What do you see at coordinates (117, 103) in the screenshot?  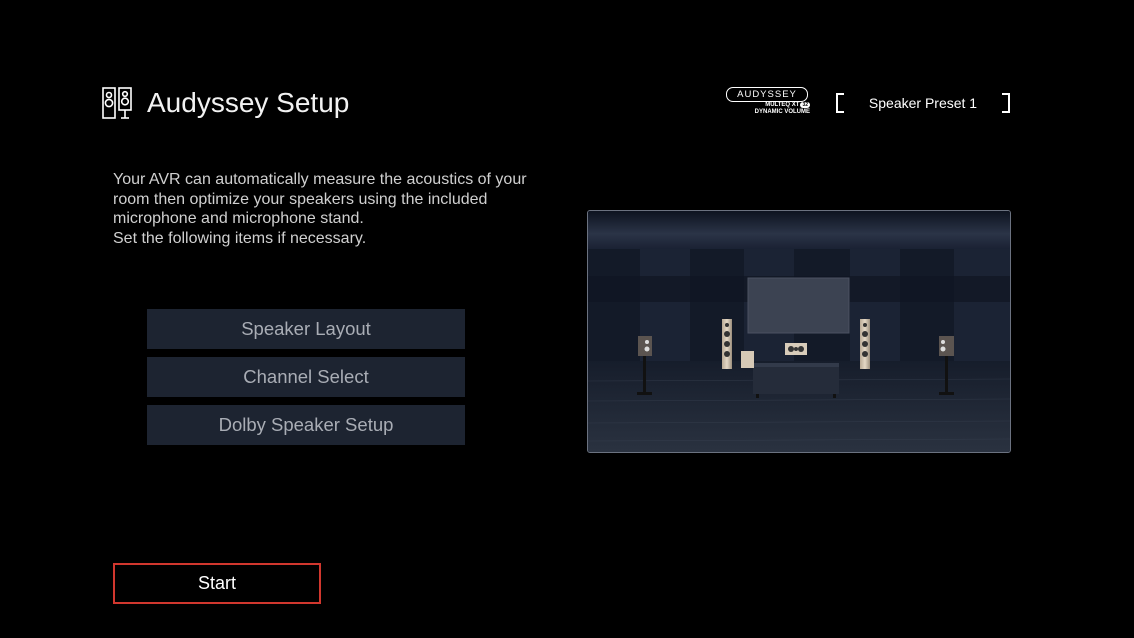 I see `speakers-icon` at bounding box center [117, 103].